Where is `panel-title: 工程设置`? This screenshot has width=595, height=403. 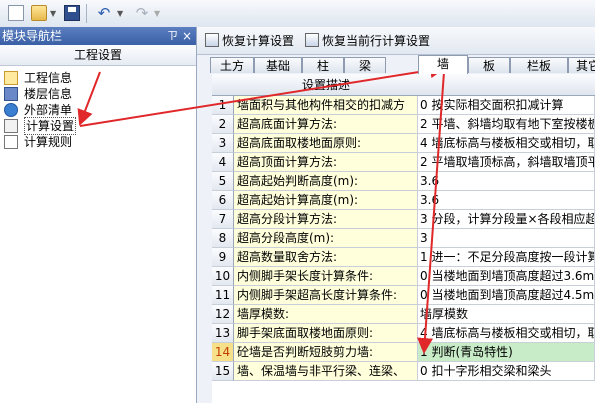 panel-title: 工程设置 is located at coordinates (98, 55).